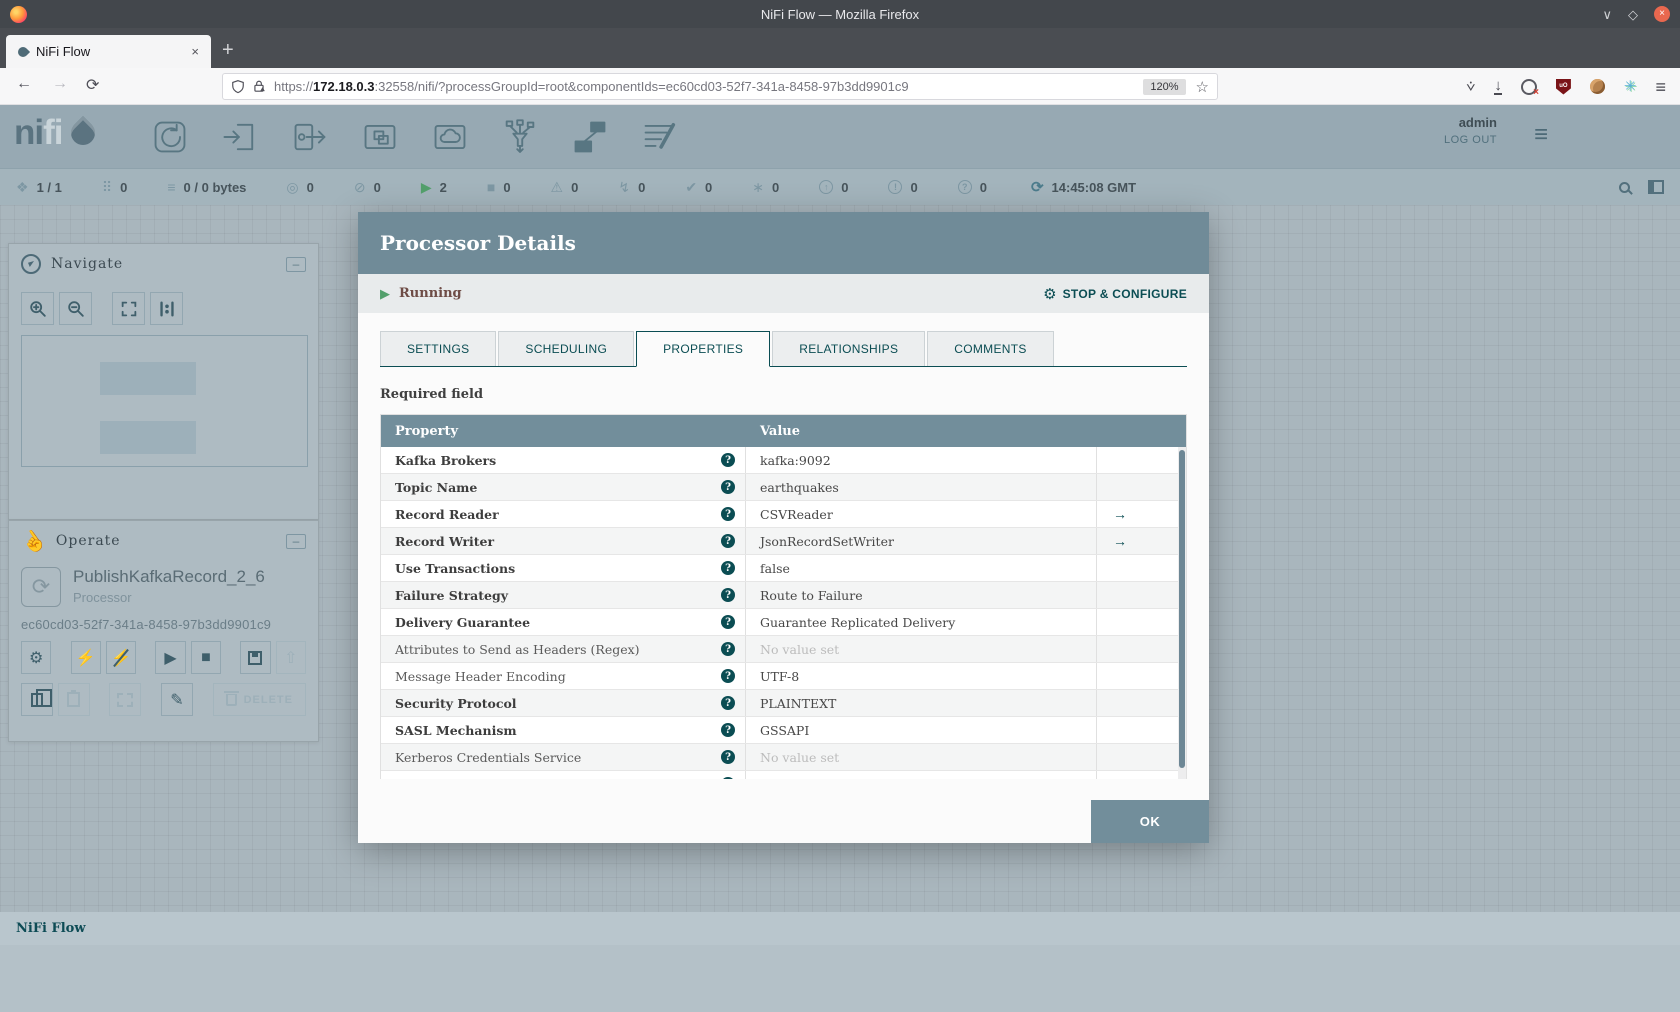 The width and height of the screenshot is (1680, 1012). I want to click on breadcrumb-label: NiFi Flow, so click(51, 928).